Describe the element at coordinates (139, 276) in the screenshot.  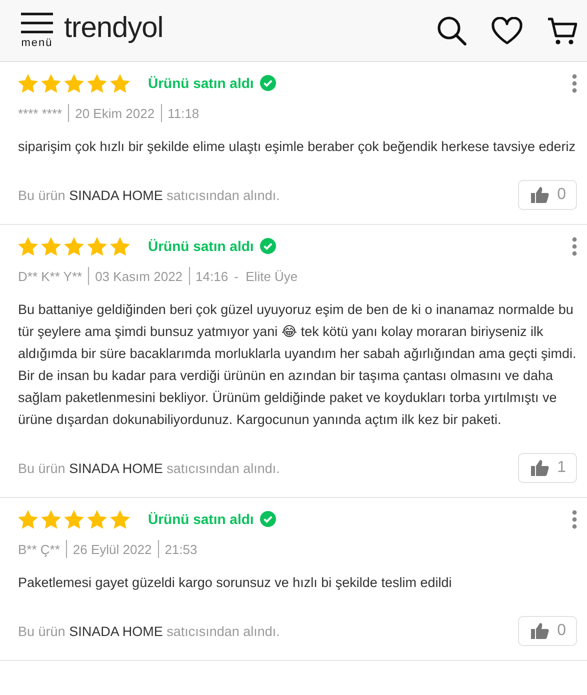
I see `review-date: 03 Kasım 2022` at that location.